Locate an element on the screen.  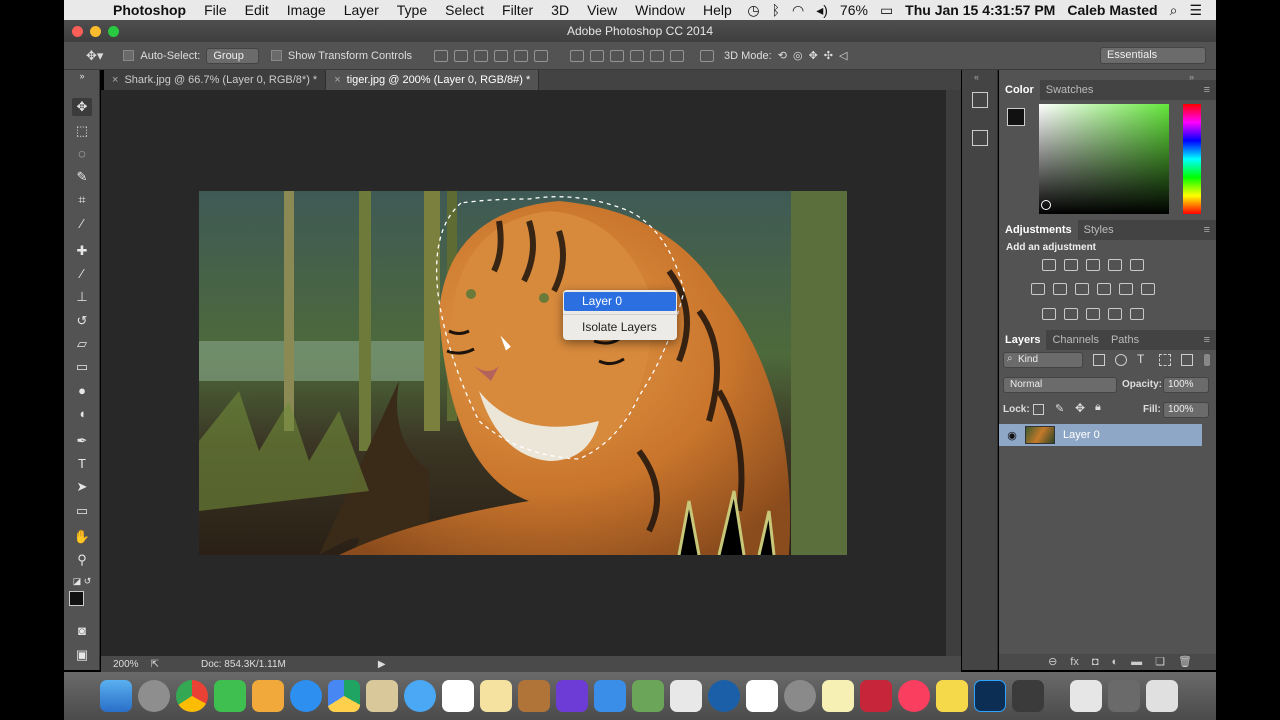
color-foreground-swatch is located at coordinates (1016, 117).